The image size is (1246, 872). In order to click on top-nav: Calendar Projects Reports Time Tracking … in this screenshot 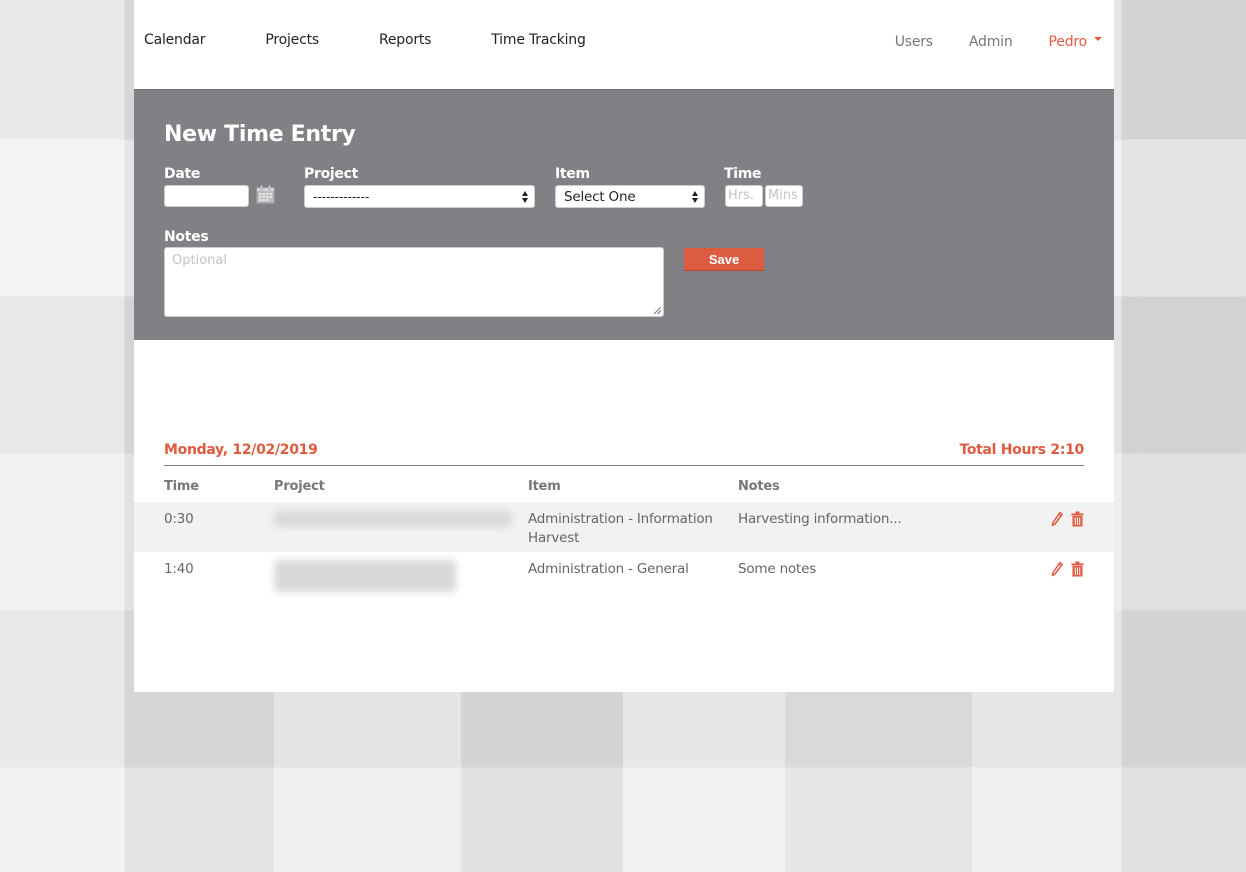, I will do `click(624, 44)`.